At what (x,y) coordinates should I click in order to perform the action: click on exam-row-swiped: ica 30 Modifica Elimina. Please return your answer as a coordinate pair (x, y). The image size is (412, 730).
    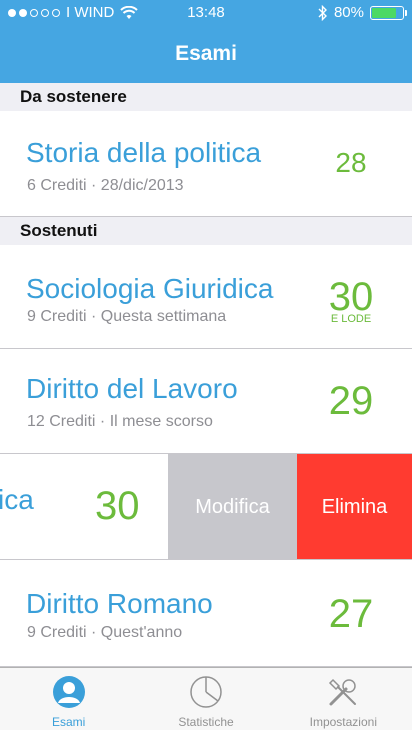
    Looking at the image, I should click on (206, 507).